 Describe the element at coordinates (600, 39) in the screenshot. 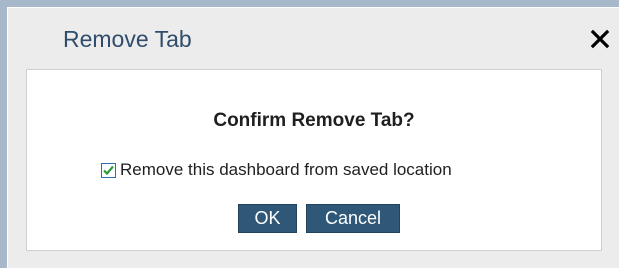

I see `close-icon` at that location.